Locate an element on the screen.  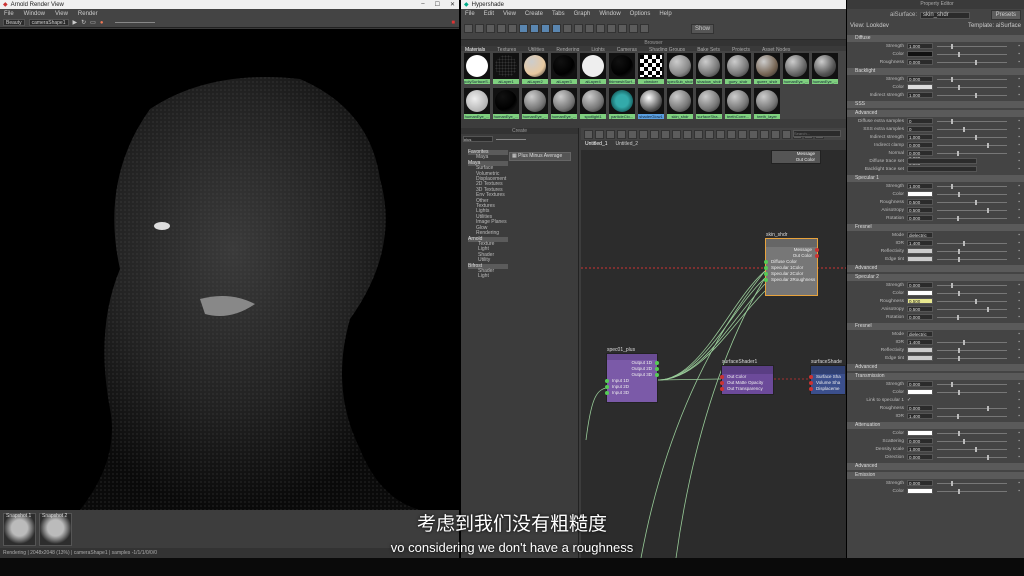
tab-untitled-1: Untitled_1 is located at coordinates (596, 144).